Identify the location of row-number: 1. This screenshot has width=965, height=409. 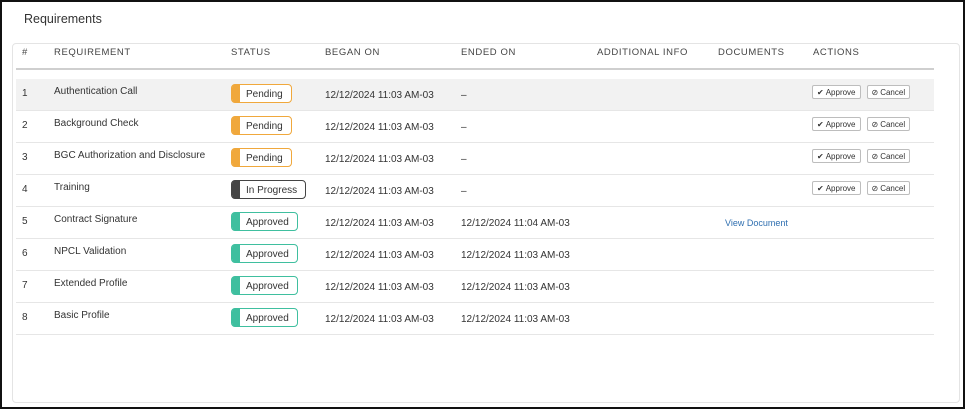
(25, 93).